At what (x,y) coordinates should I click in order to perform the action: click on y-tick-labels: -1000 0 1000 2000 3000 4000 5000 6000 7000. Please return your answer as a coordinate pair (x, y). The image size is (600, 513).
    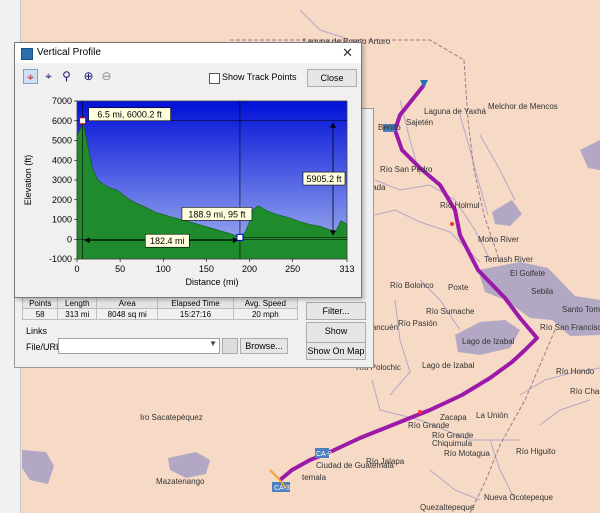
    Looking at the image, I should click on (60, 180).